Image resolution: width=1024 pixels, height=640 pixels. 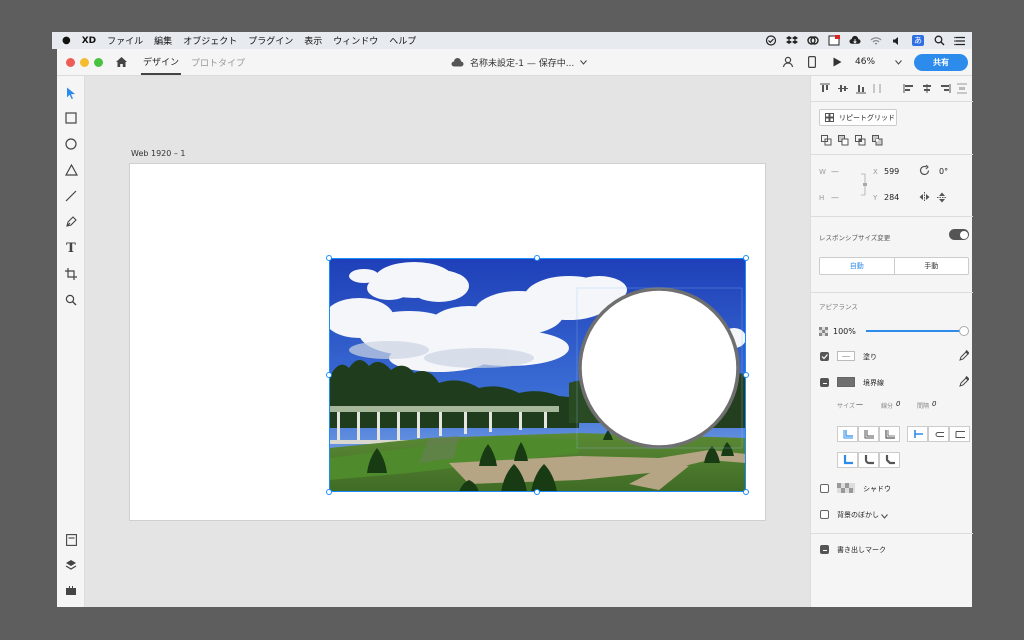 What do you see at coordinates (71, 248) in the screenshot?
I see `text-tool-icon: T` at bounding box center [71, 248].